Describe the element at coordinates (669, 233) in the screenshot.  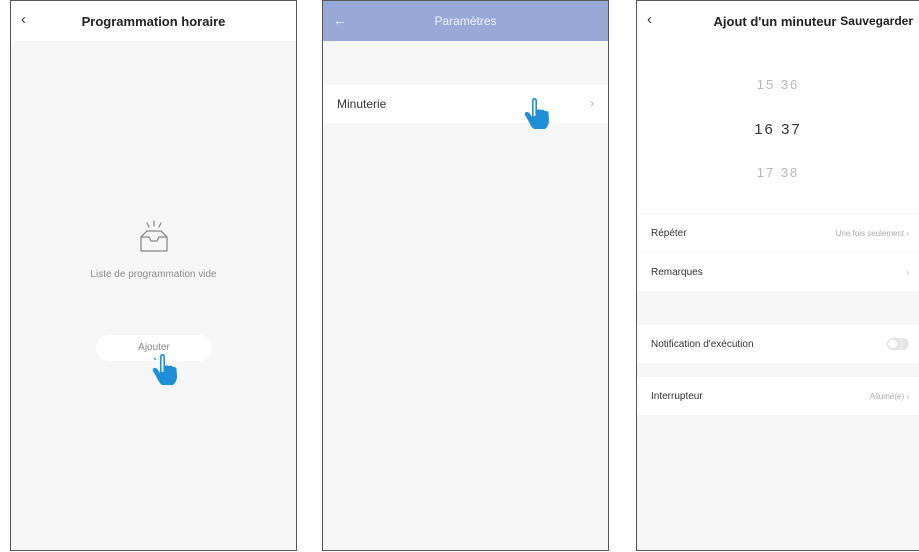
I see `repeat-label: Répéter` at that location.